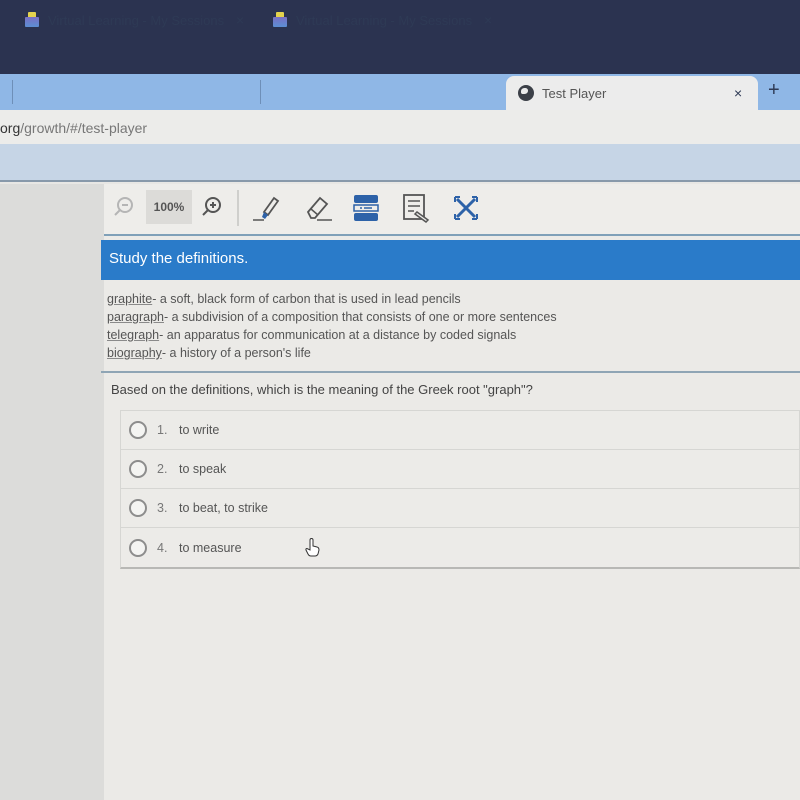  Describe the element at coordinates (400, 127) in the screenshot. I see `address-bar: org/growth/#/test-player` at that location.